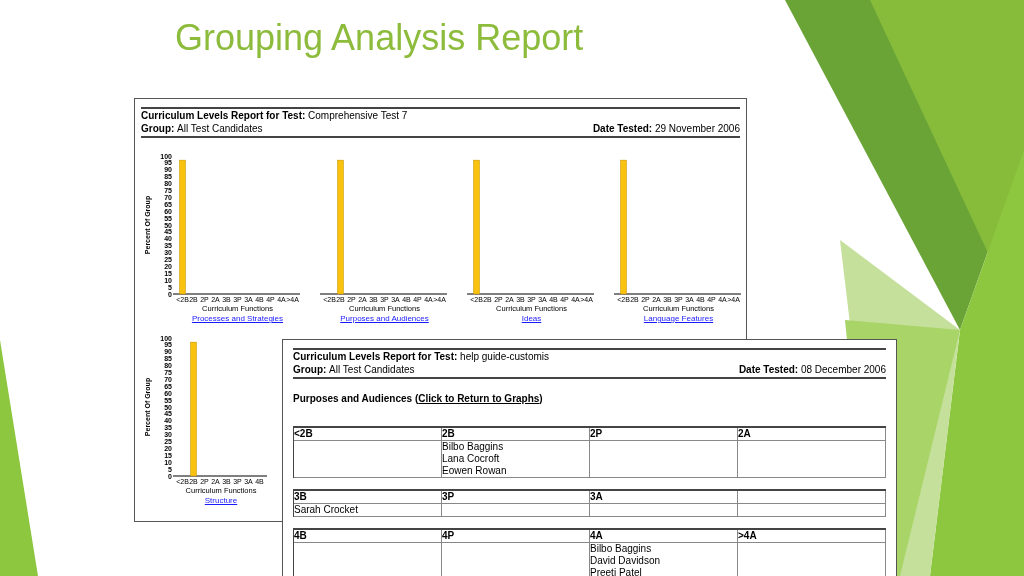 The width and height of the screenshot is (1024, 576). What do you see at coordinates (516, 497) in the screenshot?
I see `column-header: 3P` at bounding box center [516, 497].